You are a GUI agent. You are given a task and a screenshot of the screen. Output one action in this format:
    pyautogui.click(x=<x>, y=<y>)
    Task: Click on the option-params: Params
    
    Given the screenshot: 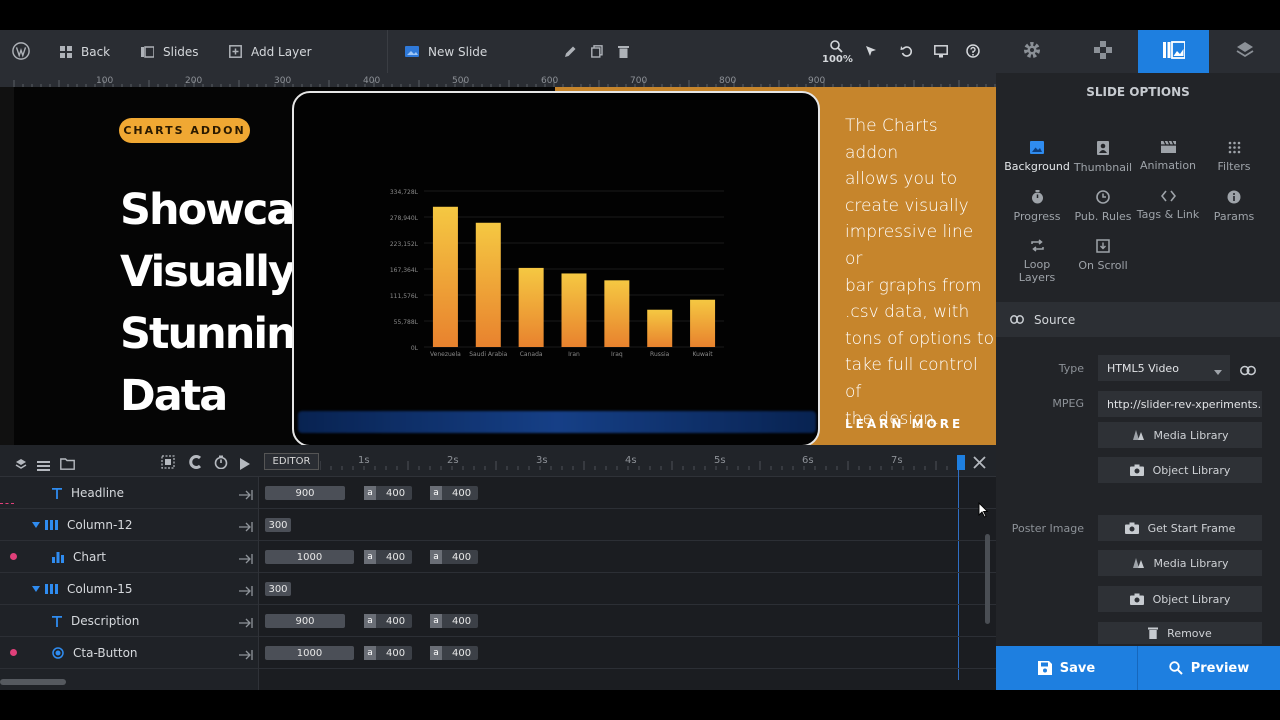 What is the action you would take?
    pyautogui.click(x=1234, y=206)
    